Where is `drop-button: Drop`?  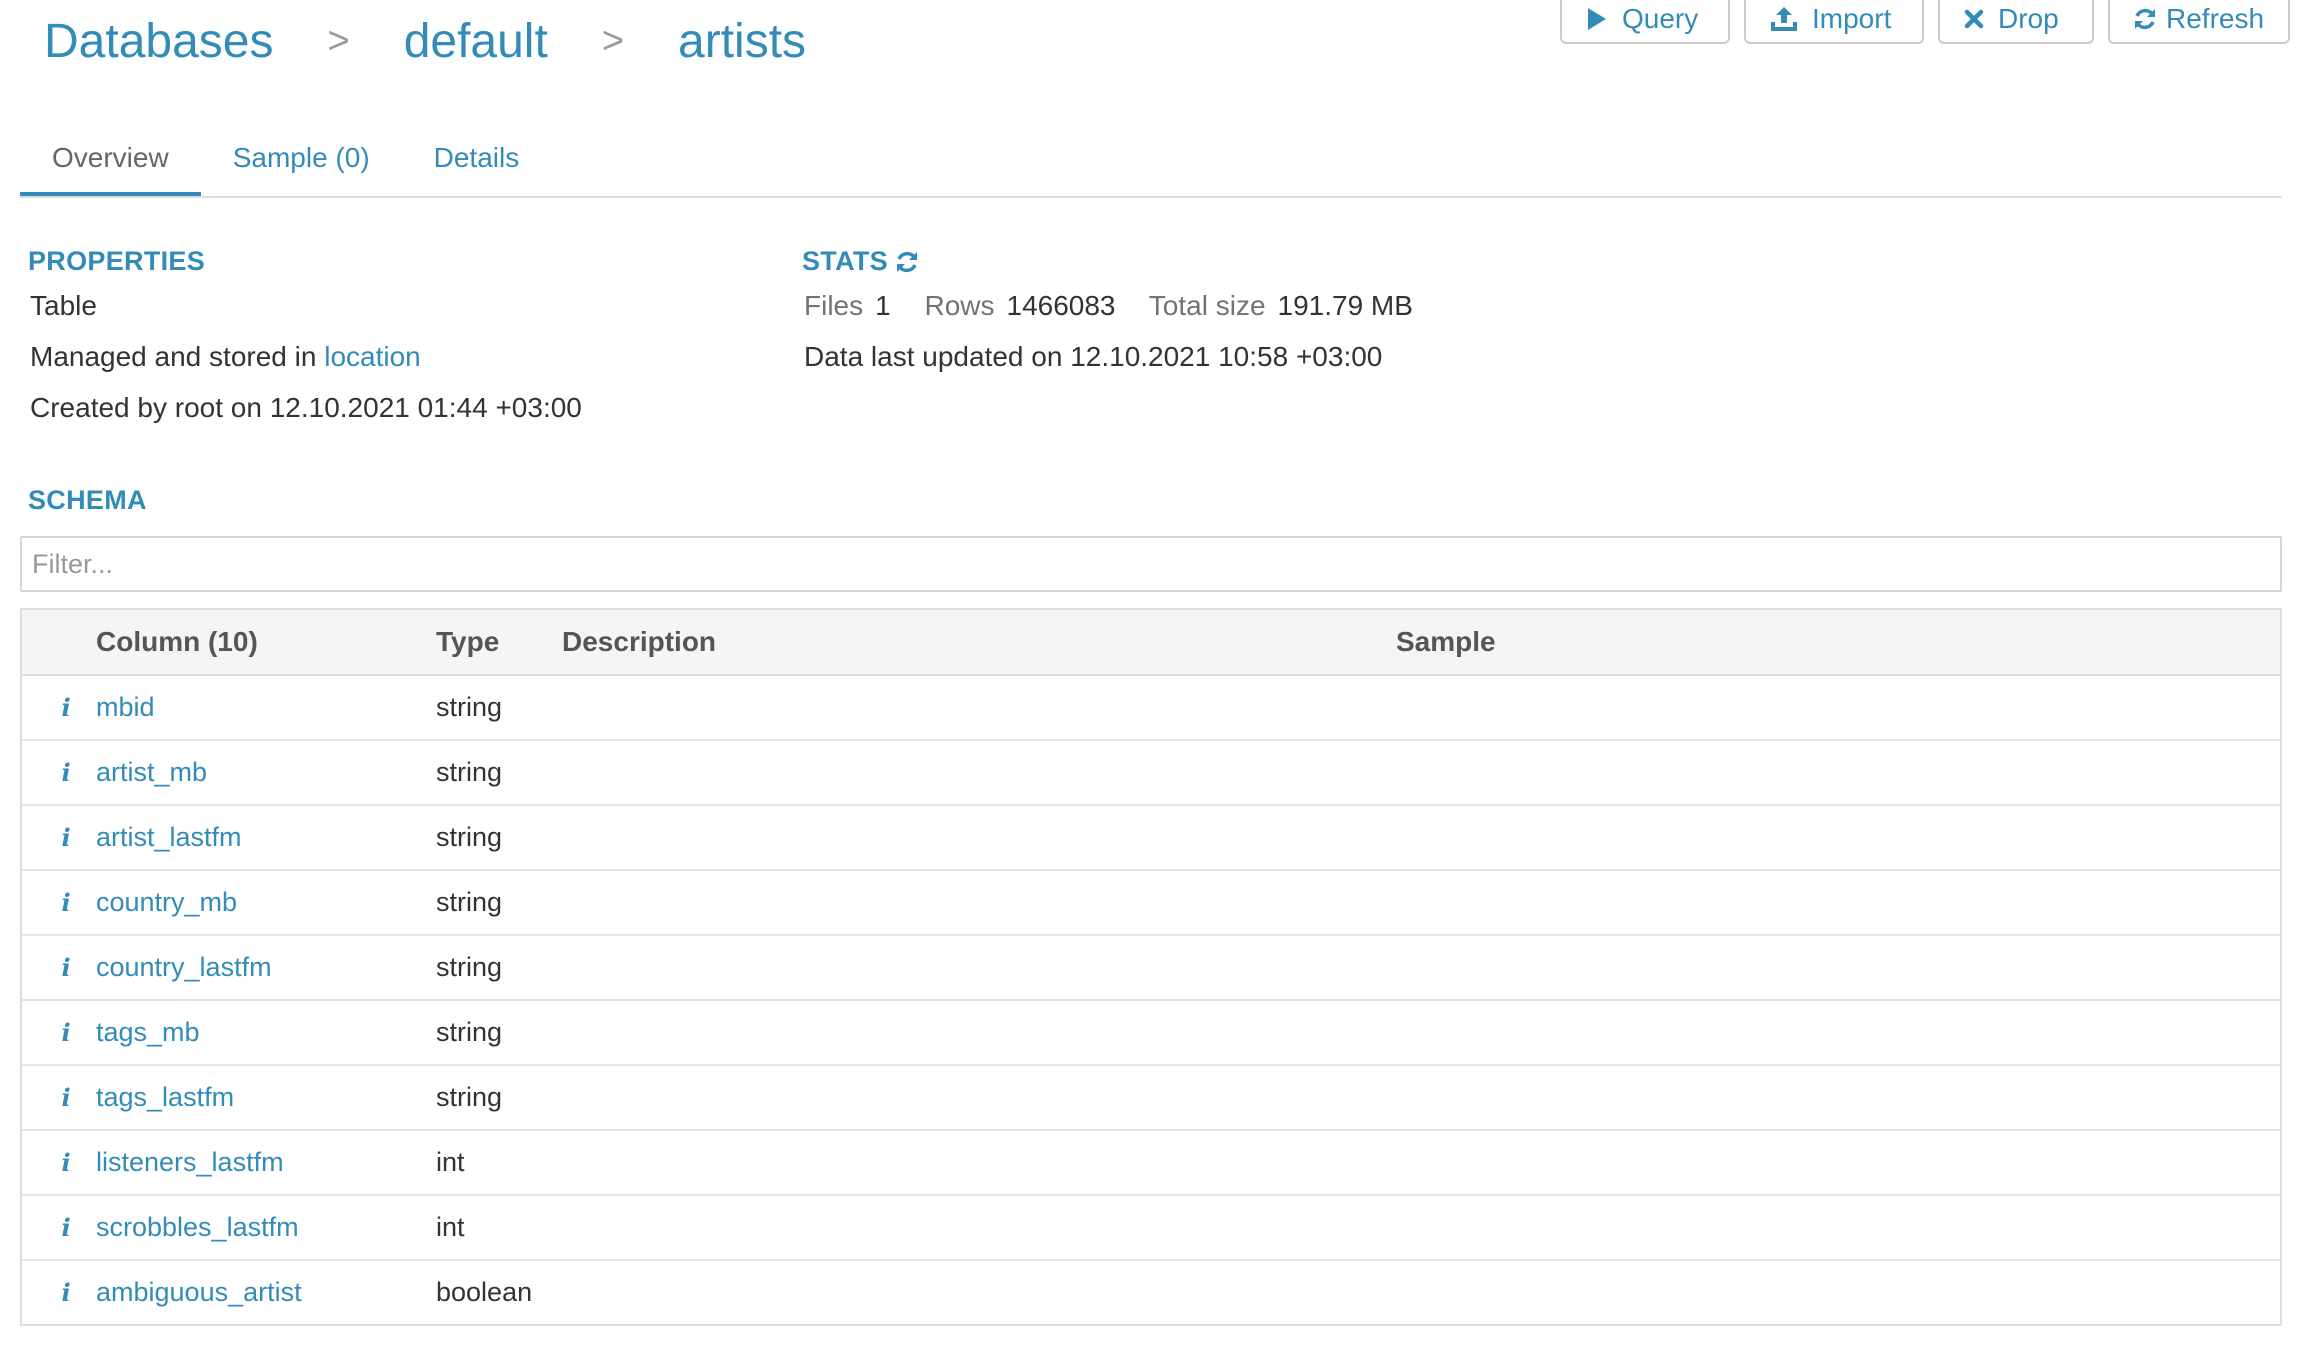
drop-button: Drop is located at coordinates (2016, 22).